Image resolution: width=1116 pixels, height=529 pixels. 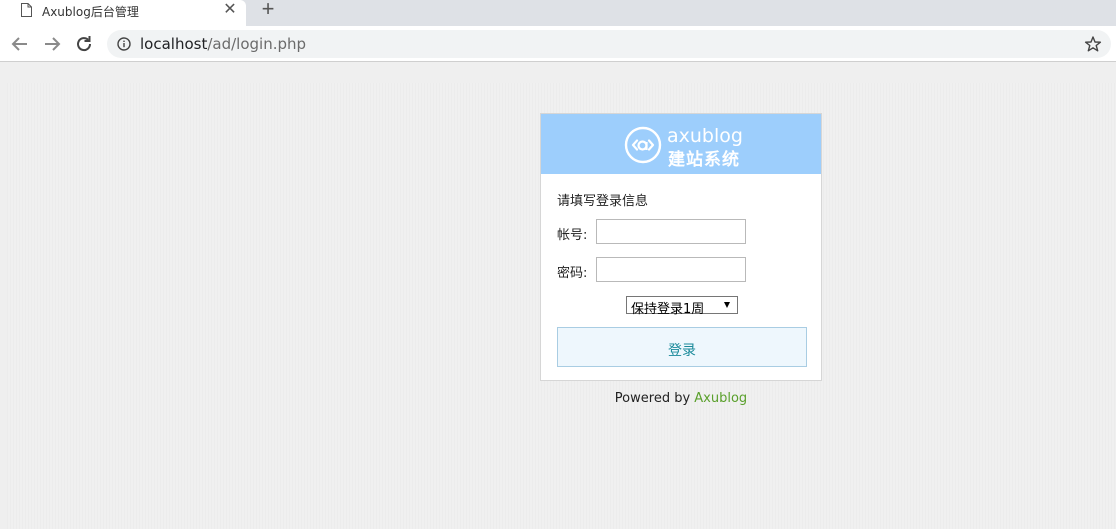 I want to click on tab-title: Axublog后台管理, so click(x=90, y=12).